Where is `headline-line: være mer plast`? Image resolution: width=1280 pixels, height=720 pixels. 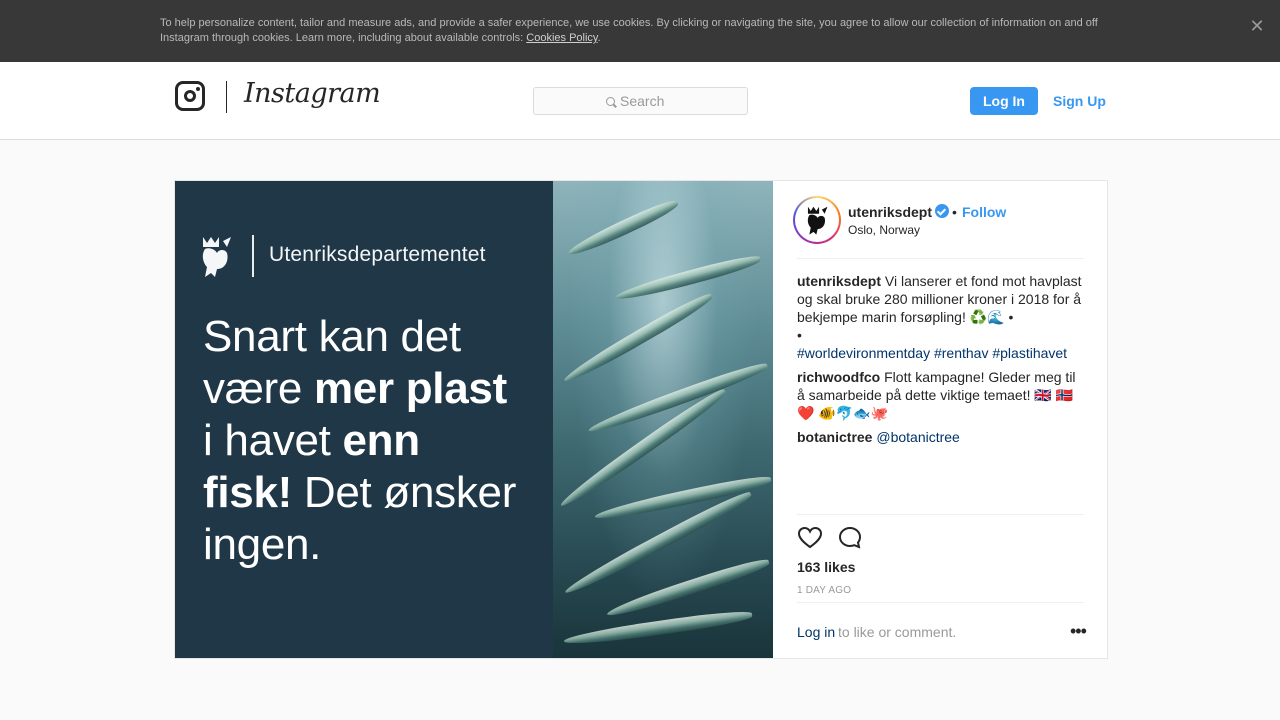 headline-line: være mer plast is located at coordinates (373, 389).